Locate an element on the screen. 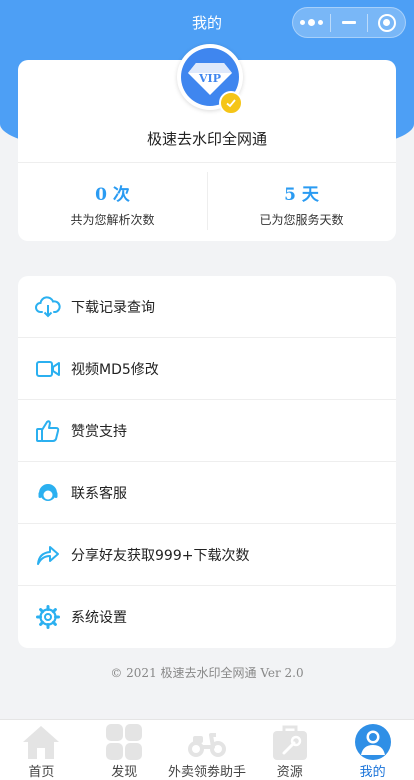 Image resolution: width=414 pixels, height=780 pixels. gear-icon is located at coordinates (48, 617).